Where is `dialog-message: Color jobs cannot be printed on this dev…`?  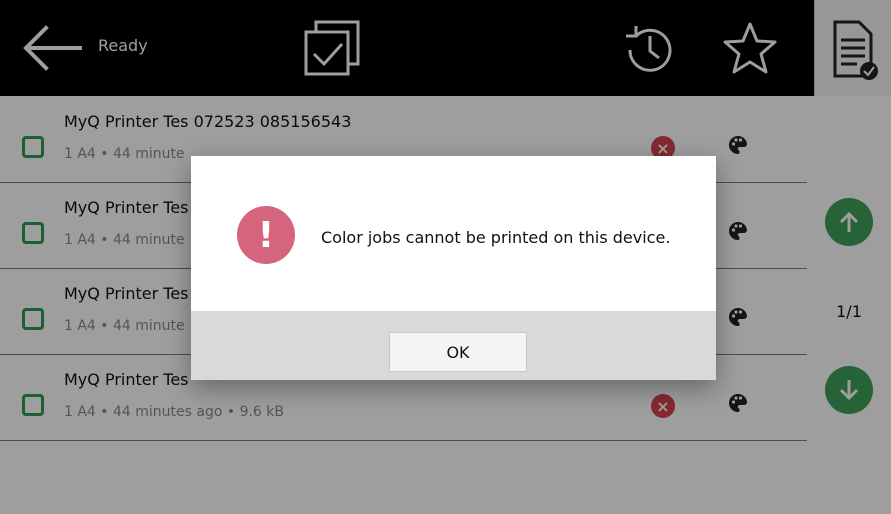 dialog-message: Color jobs cannot be printed on this dev… is located at coordinates (496, 237).